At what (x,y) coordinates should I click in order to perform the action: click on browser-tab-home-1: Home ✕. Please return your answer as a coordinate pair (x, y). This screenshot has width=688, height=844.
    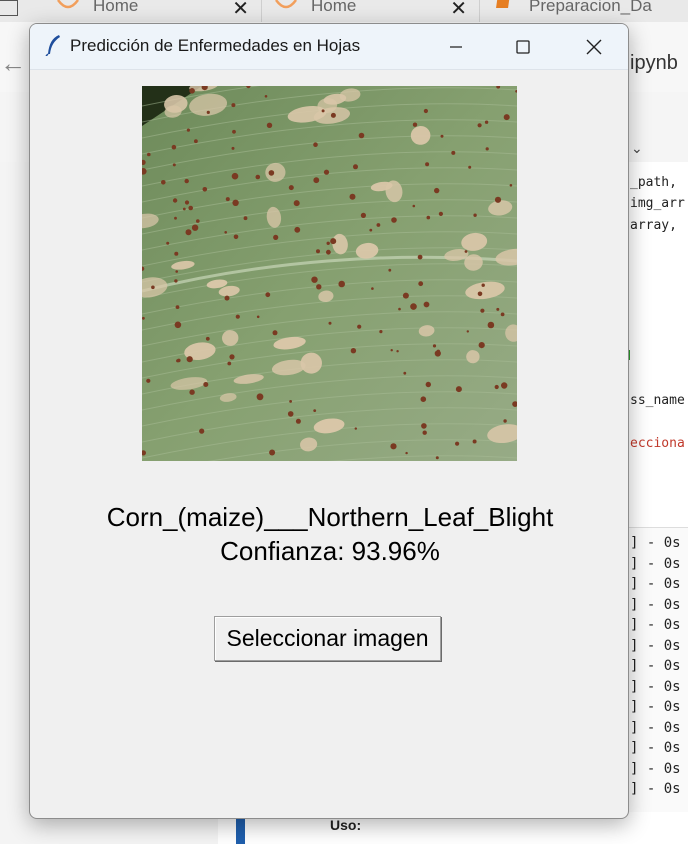
    Looking at the image, I should click on (154, 11).